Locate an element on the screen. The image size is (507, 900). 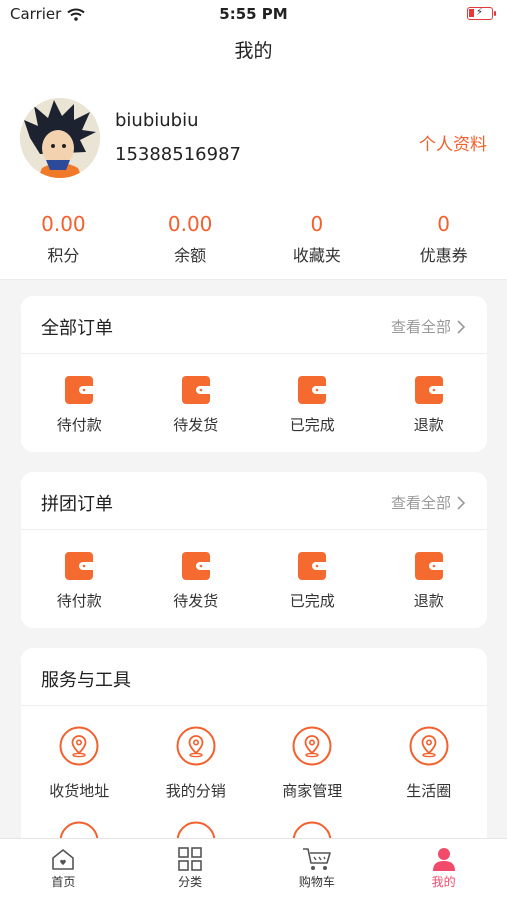
order-pending-payment: 待付款 is located at coordinates (79, 394).